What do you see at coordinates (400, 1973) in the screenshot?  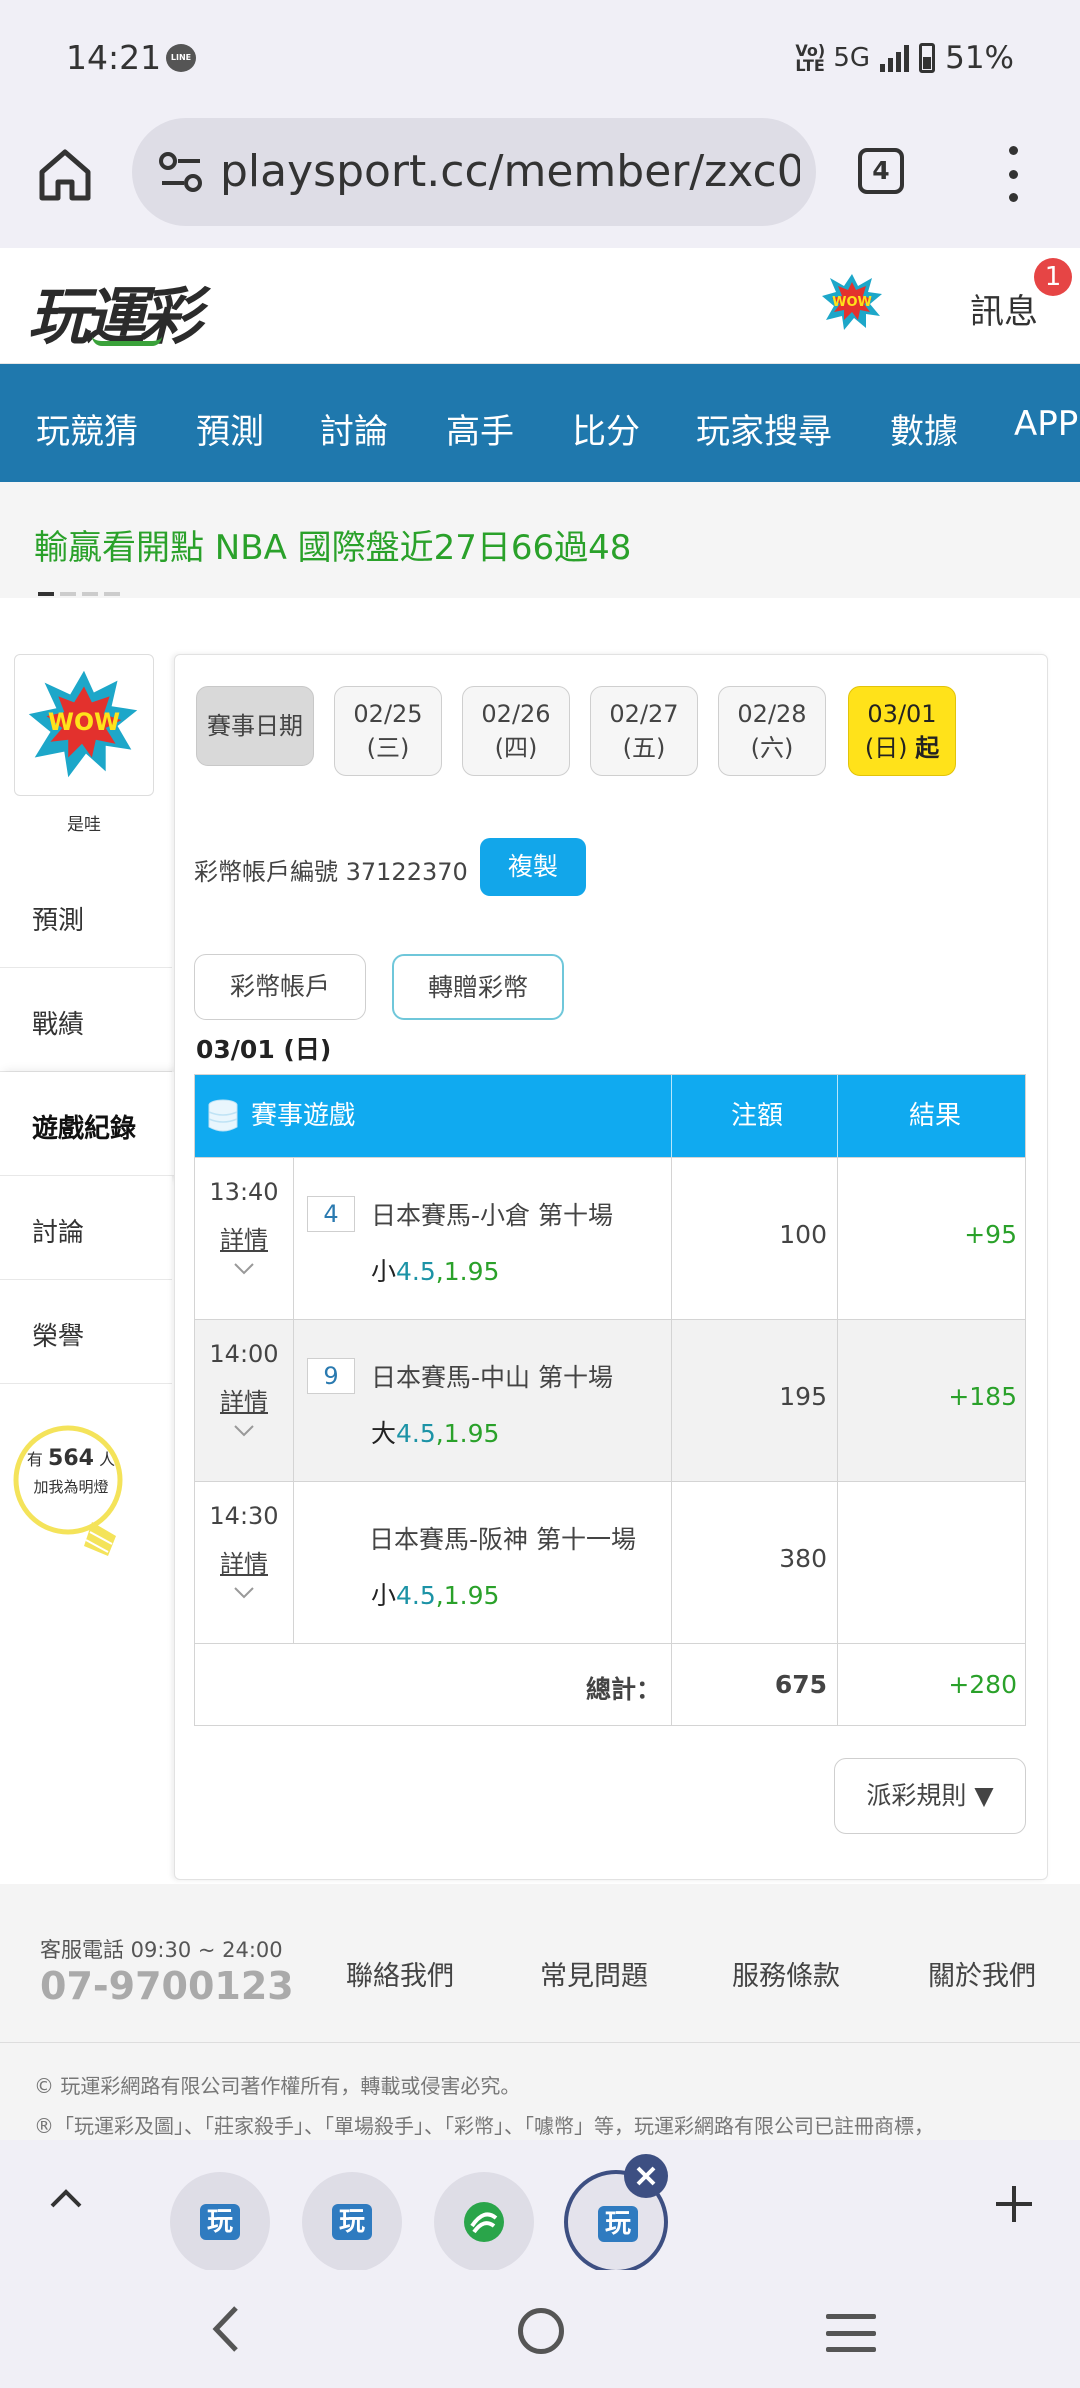 I see `footer-link-contact: 聯絡我們` at bounding box center [400, 1973].